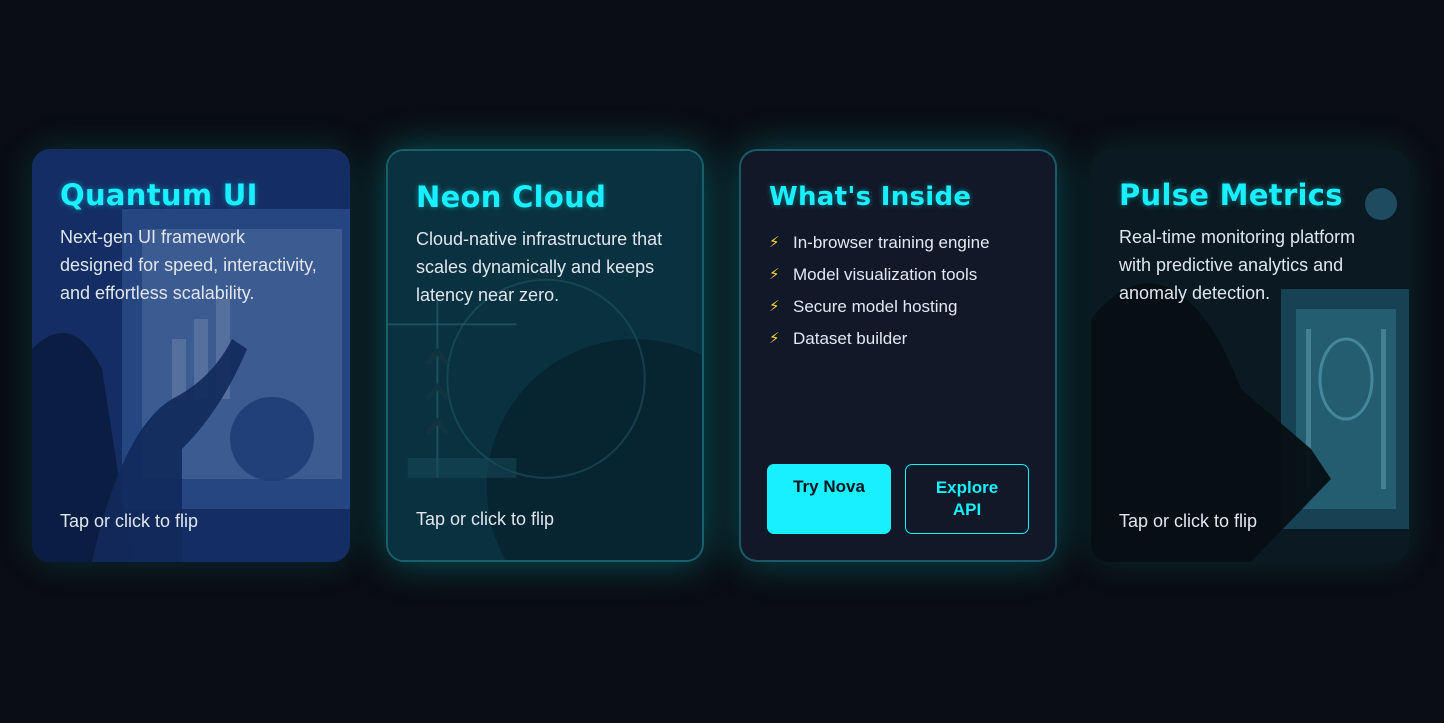  I want to click on card-actions: Try Nova Explore API, so click(898, 499).